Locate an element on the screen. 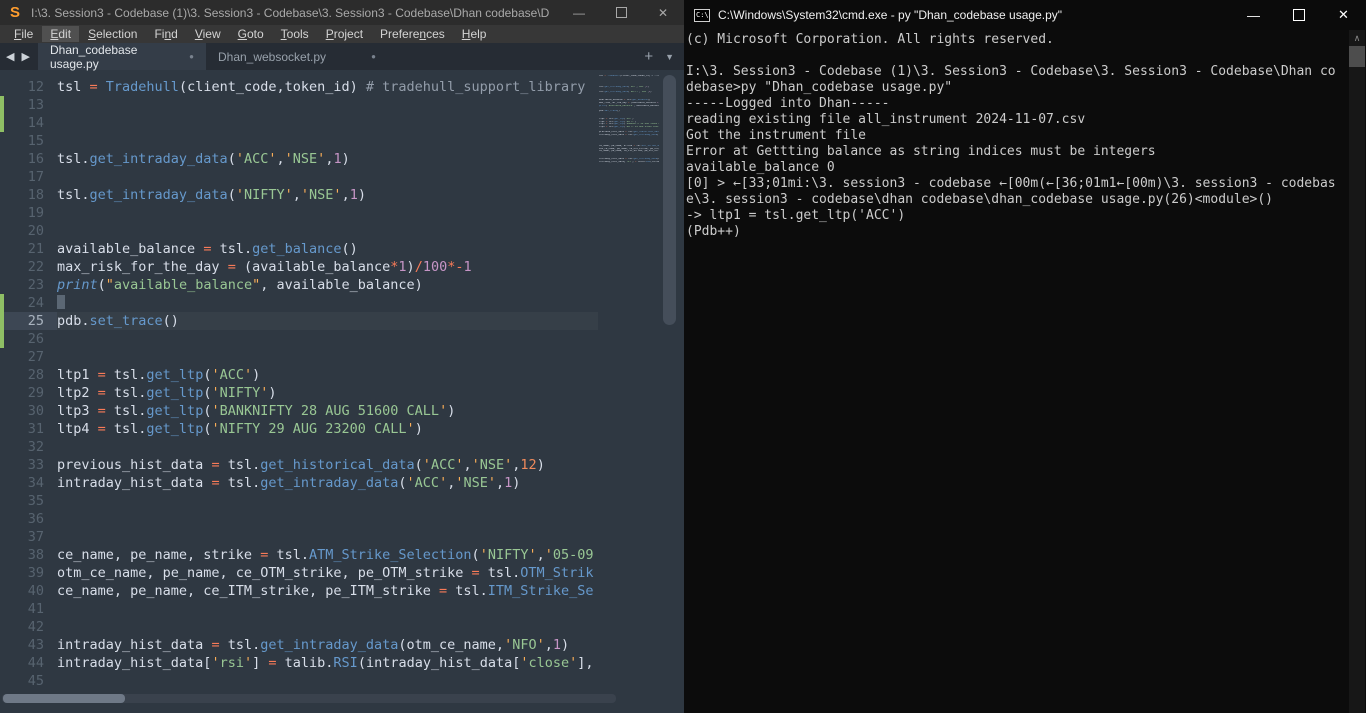 This screenshot has height=713, width=1366. scroll-up-arrow-icon: ∧ is located at coordinates (1357, 38).